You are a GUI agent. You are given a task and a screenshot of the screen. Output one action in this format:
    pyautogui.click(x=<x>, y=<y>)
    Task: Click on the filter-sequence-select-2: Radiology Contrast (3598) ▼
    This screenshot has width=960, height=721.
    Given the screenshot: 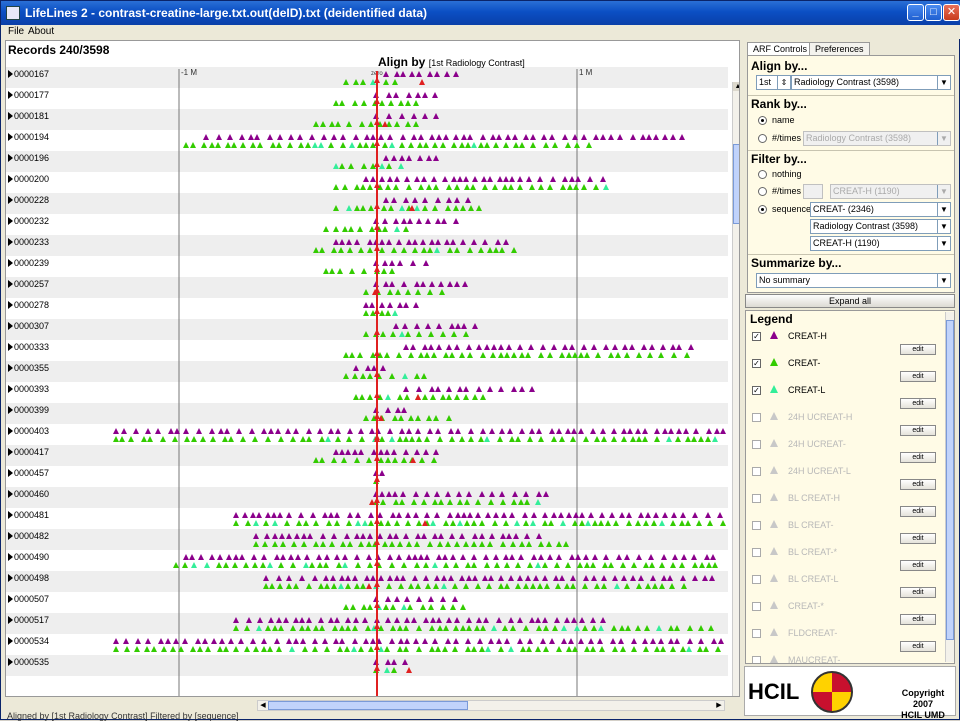 What is the action you would take?
    pyautogui.click(x=880, y=226)
    